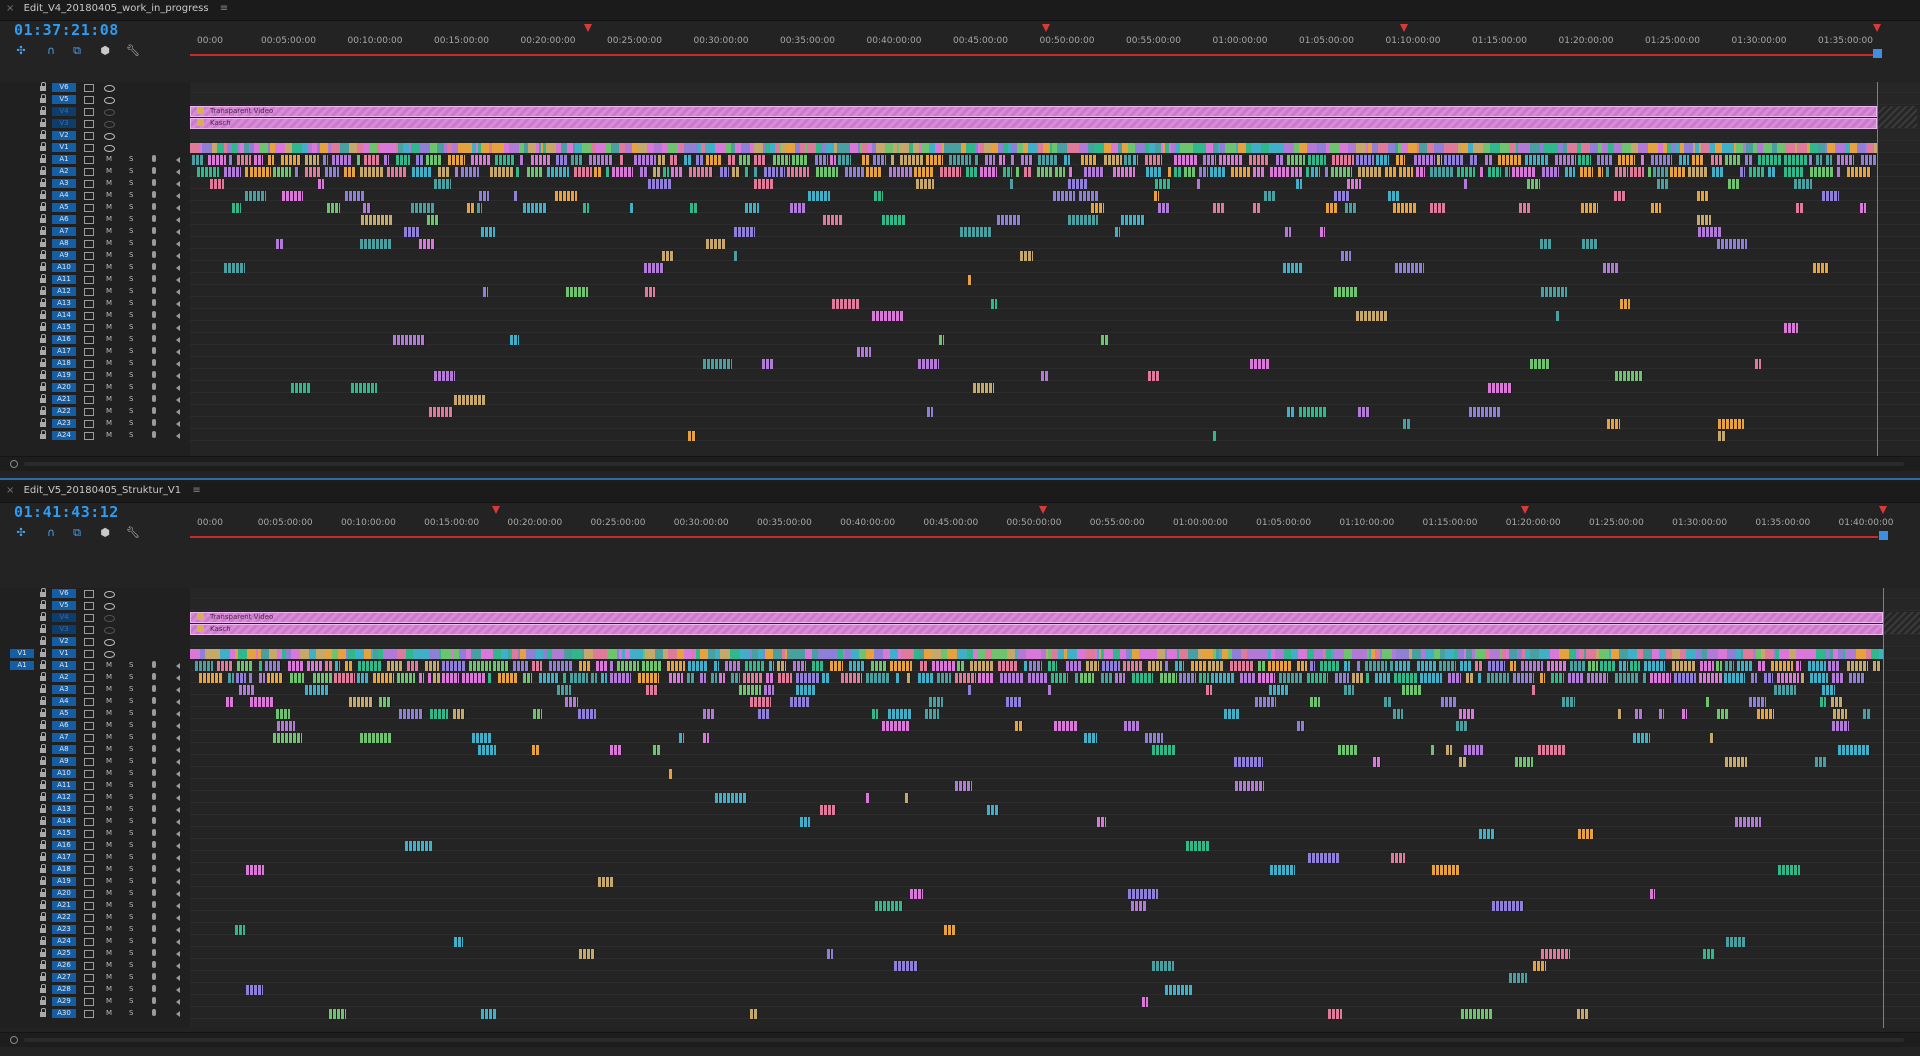  I want to click on snap-icon: ∩, so click(51, 533).